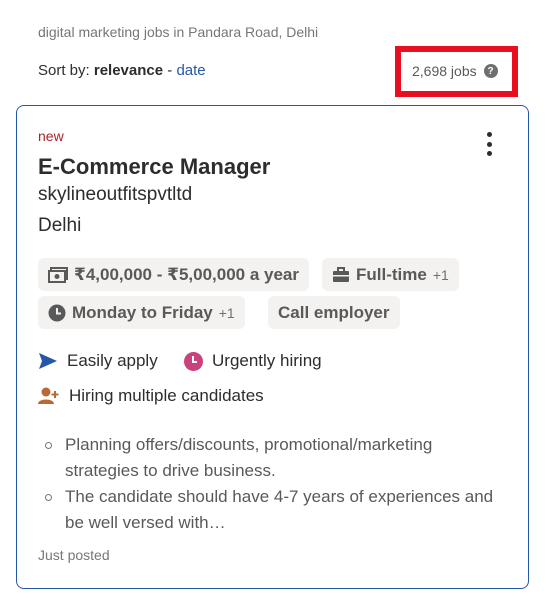 The image size is (549, 601). Describe the element at coordinates (58, 274) in the screenshot. I see `money-icon` at that location.